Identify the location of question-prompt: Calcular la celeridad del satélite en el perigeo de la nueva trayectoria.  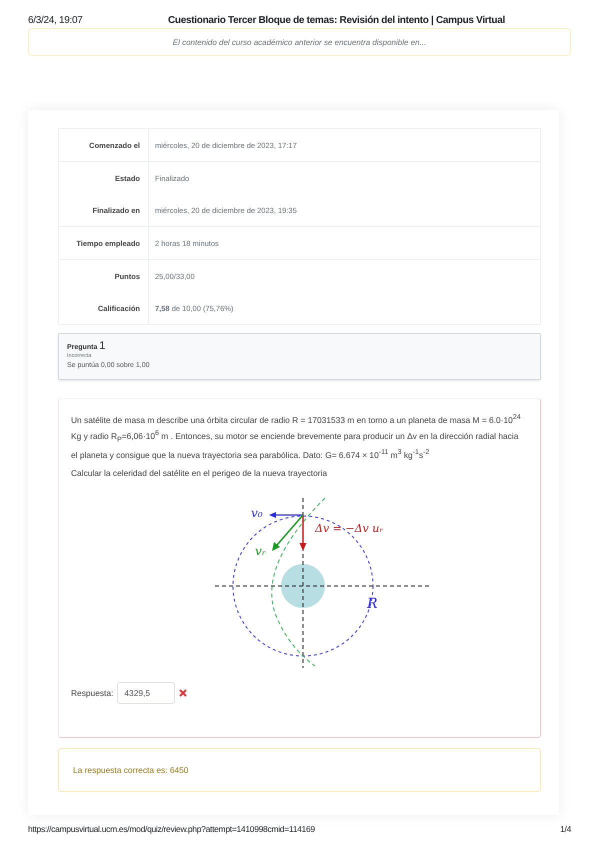
(199, 473).